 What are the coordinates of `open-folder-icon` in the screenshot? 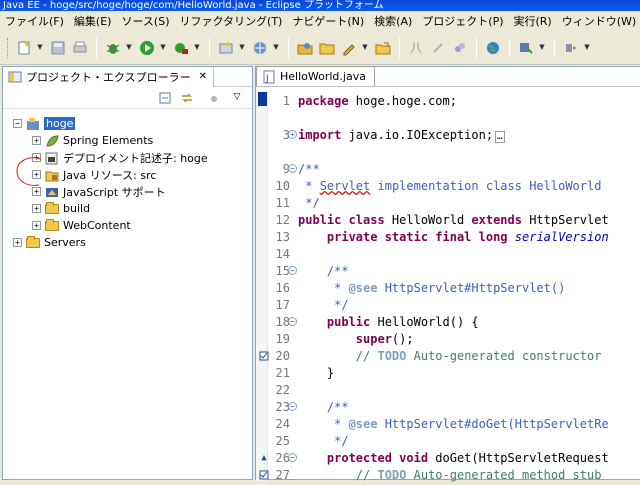 It's located at (327, 48).